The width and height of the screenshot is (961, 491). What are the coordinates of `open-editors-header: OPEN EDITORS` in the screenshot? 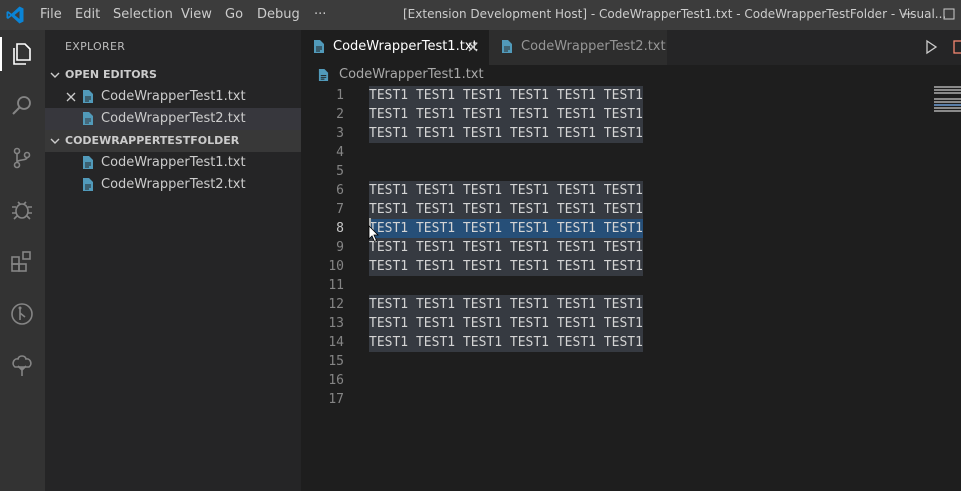 It's located at (173, 75).